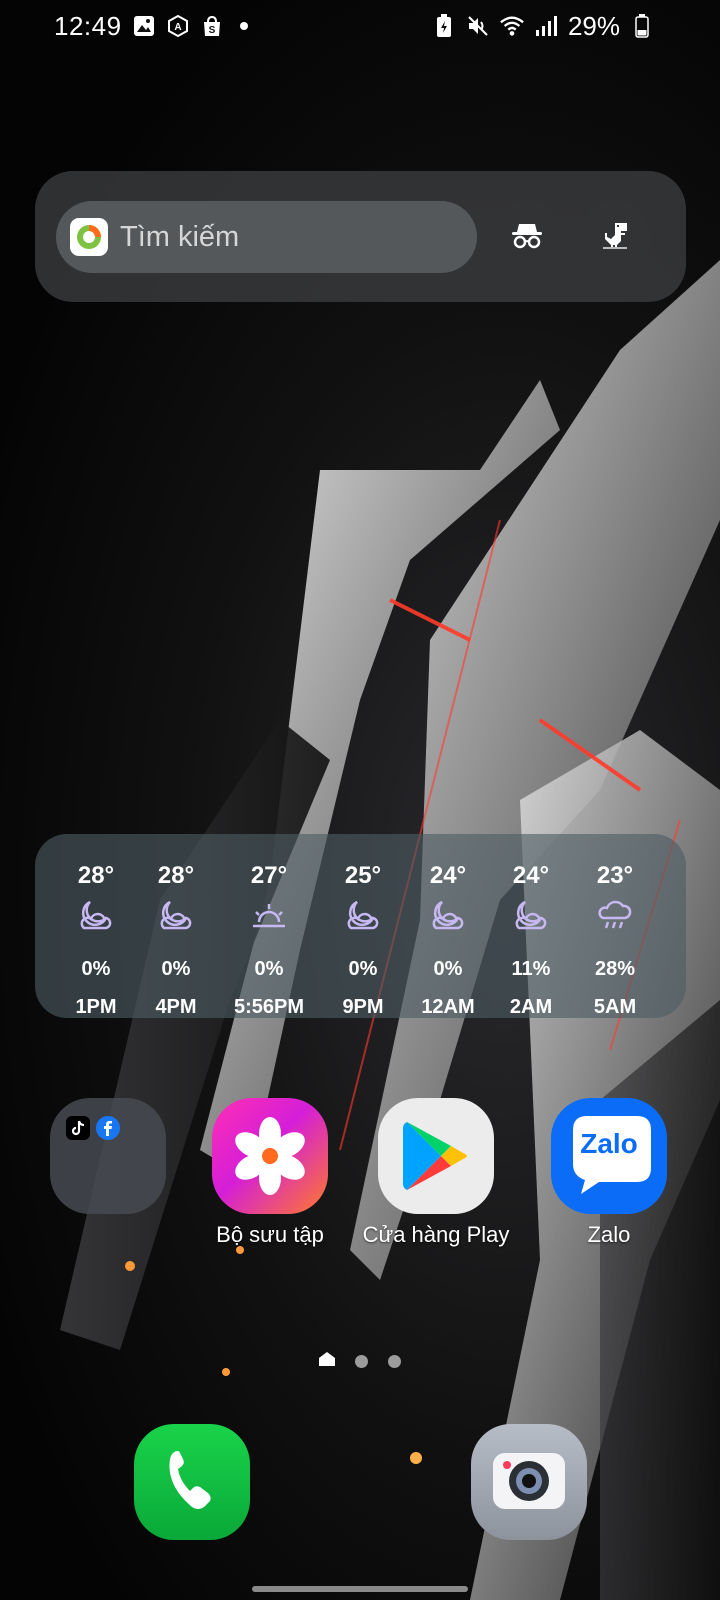 This screenshot has width=720, height=1600. I want to click on incognito-button, so click(527, 237).